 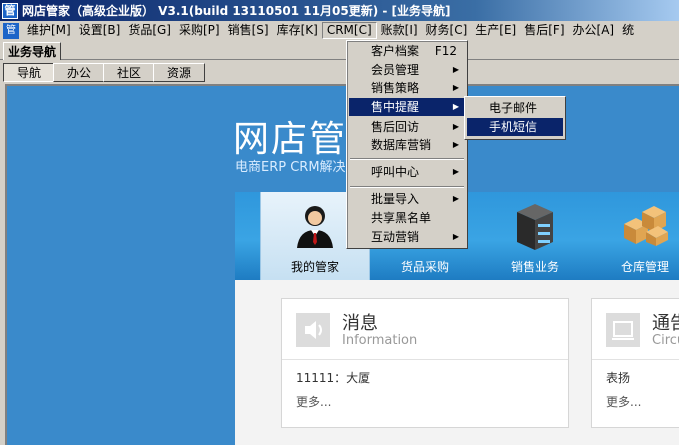 I want to click on menu-item-label: 客户档案, so click(x=395, y=51).